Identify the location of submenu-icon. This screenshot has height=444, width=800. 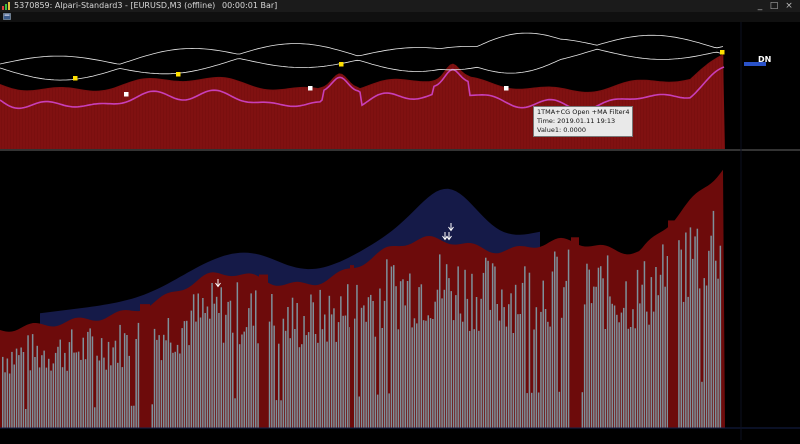
(7, 16).